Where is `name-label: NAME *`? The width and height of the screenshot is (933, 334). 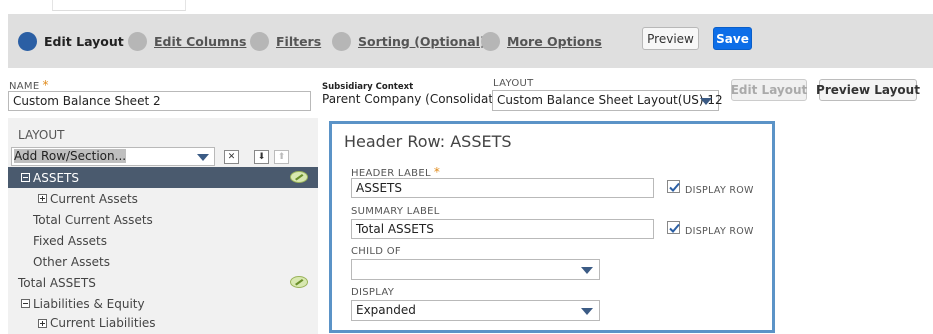
name-label: NAME * is located at coordinates (29, 85).